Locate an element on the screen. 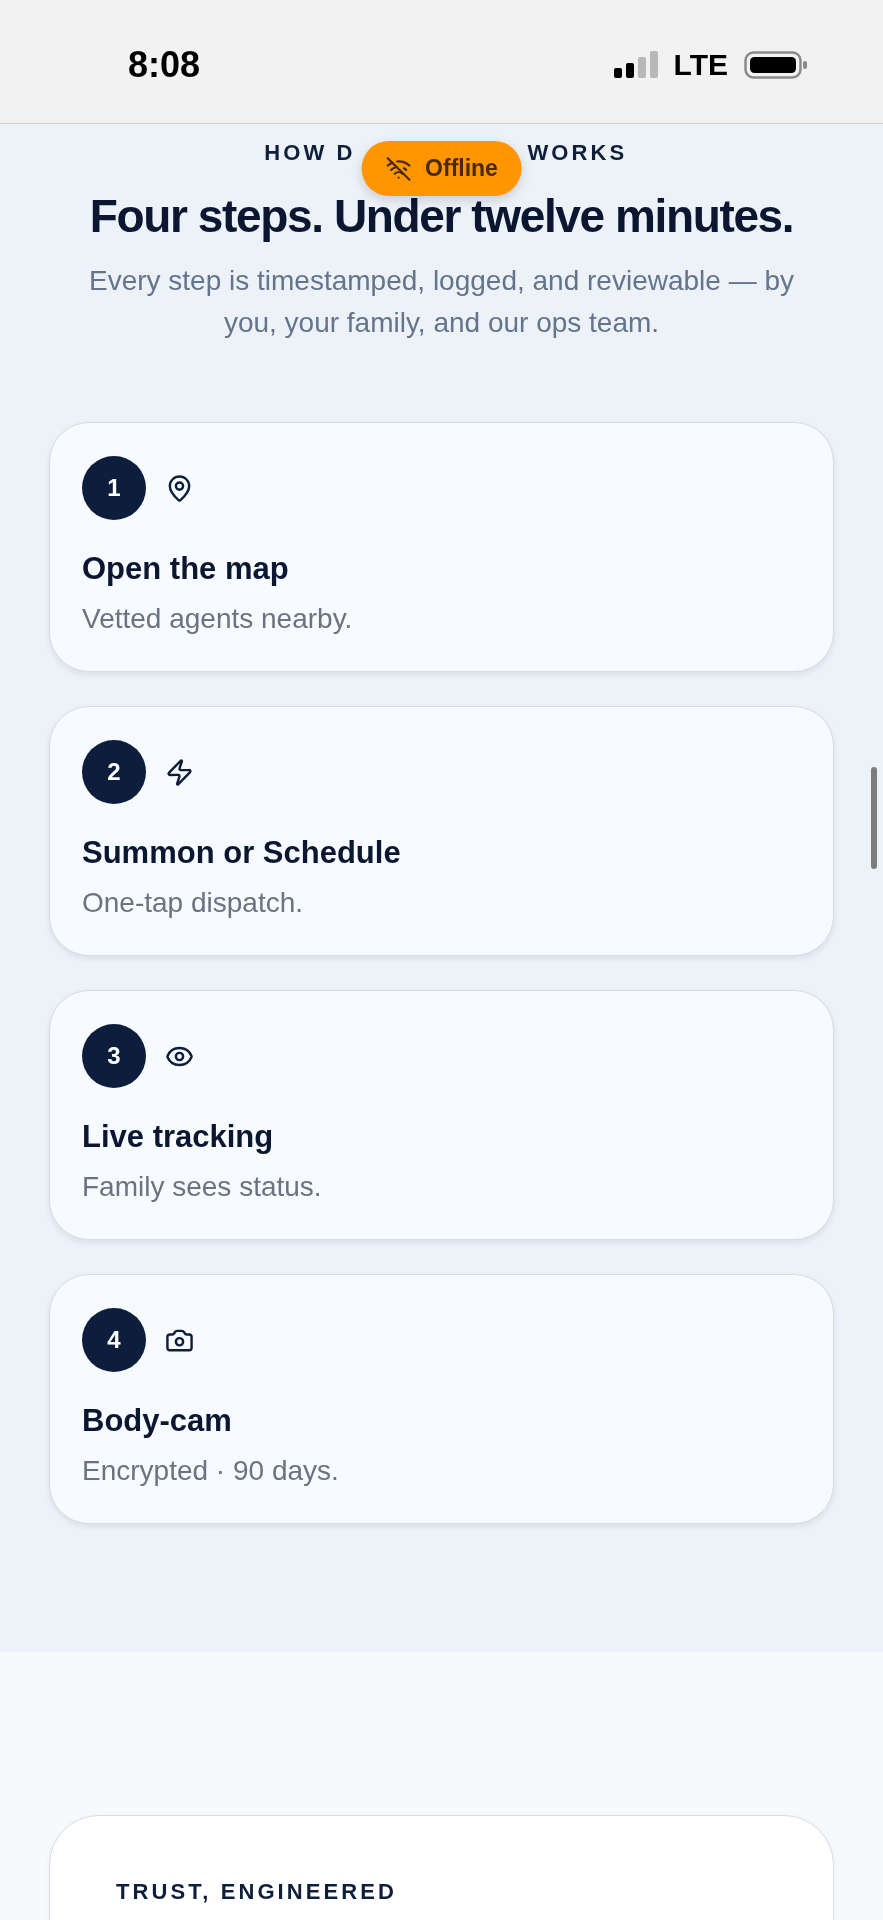 Image resolution: width=883 pixels, height=1920 pixels. wifi-off-icon is located at coordinates (398, 168).